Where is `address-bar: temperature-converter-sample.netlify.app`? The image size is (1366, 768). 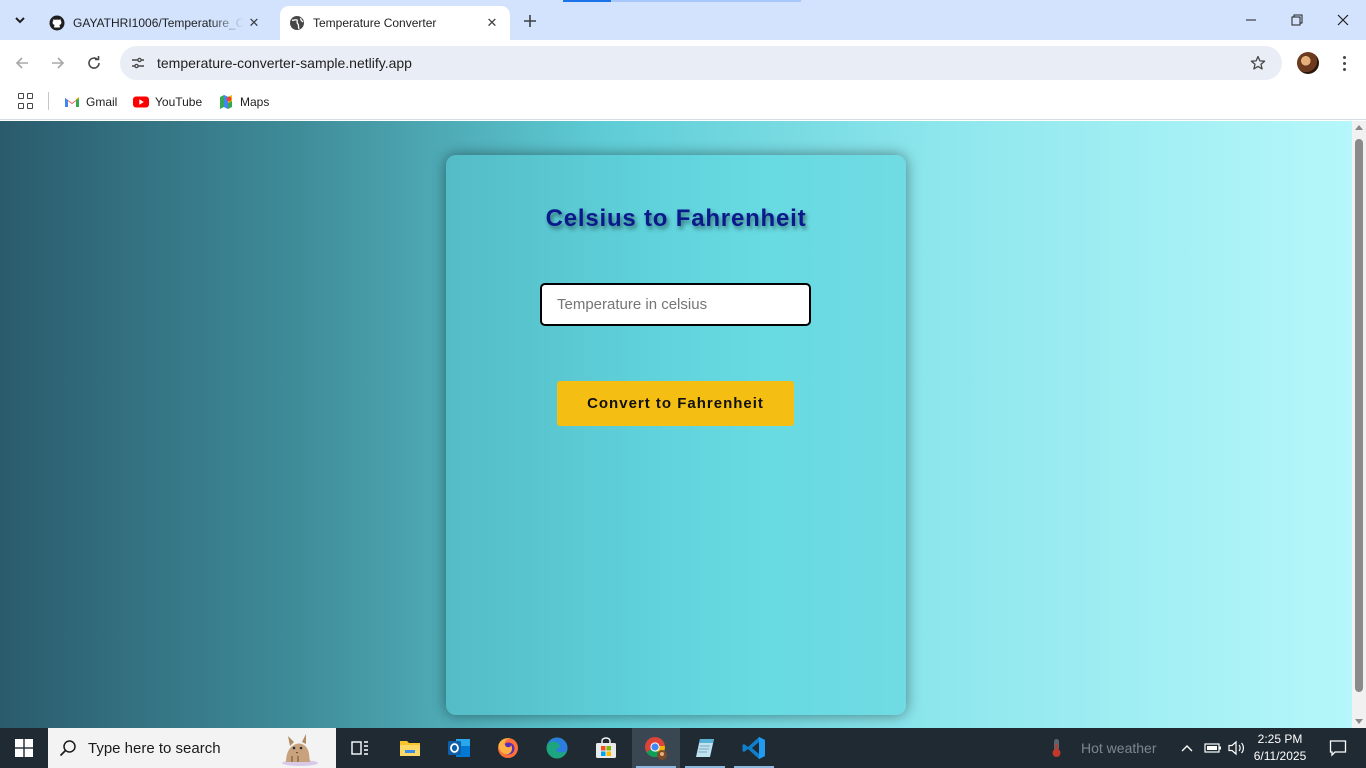
address-bar: temperature-converter-sample.netlify.app is located at coordinates (701, 63).